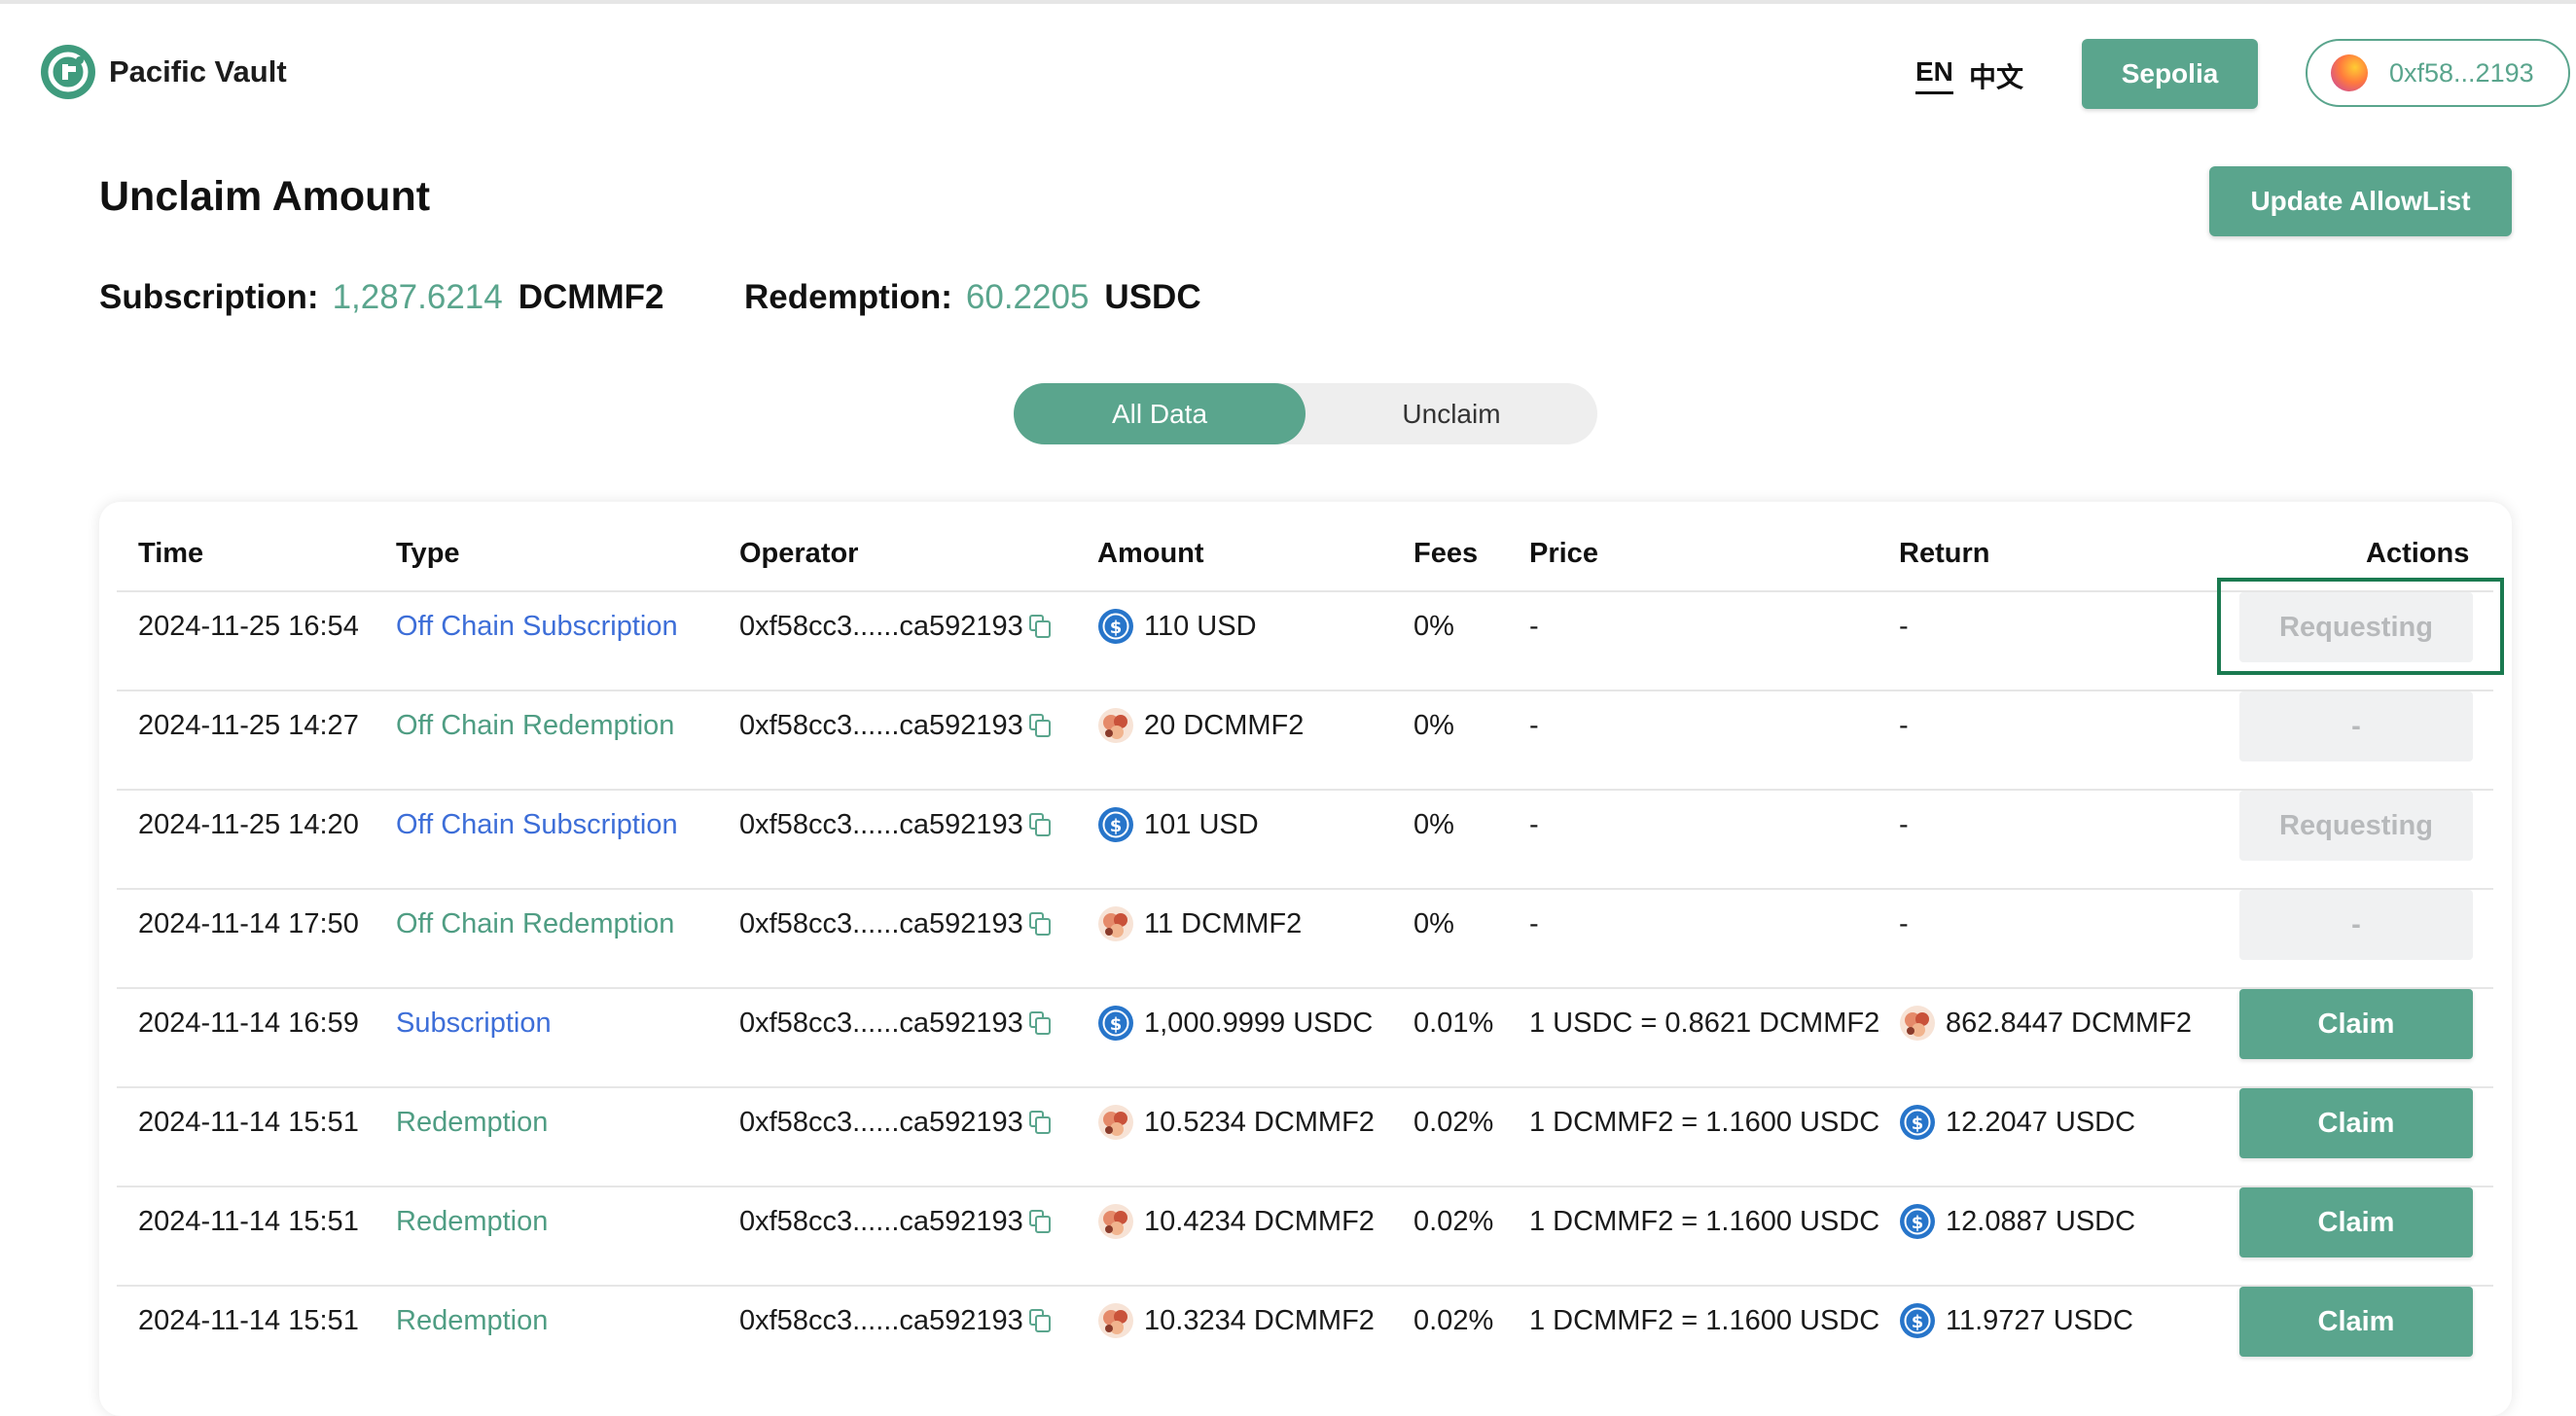 The height and width of the screenshot is (1416, 2576). Describe the element at coordinates (2461, 72) in the screenshot. I see `wallet-address: 0xf58...2193` at that location.